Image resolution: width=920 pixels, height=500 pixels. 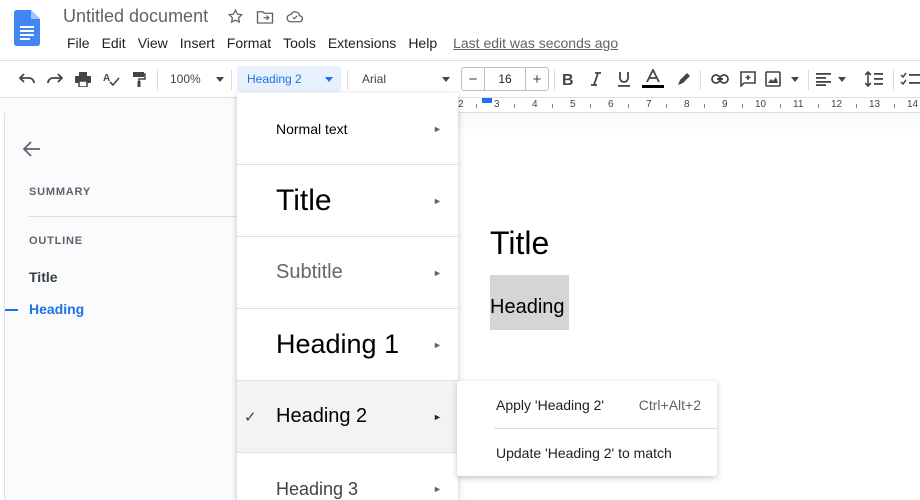 I want to click on spellcheck-icon: A, so click(x=111, y=79).